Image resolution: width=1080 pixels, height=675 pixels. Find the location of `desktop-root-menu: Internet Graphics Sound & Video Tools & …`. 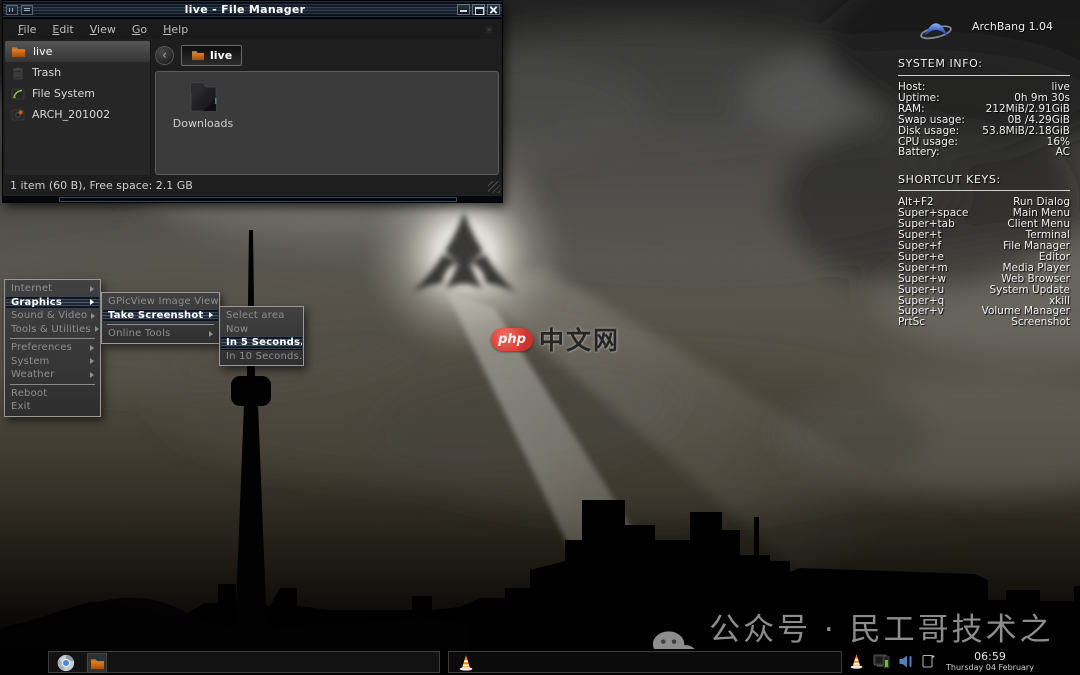

desktop-root-menu: Internet Graphics Sound & Video Tools & … is located at coordinates (52, 348).